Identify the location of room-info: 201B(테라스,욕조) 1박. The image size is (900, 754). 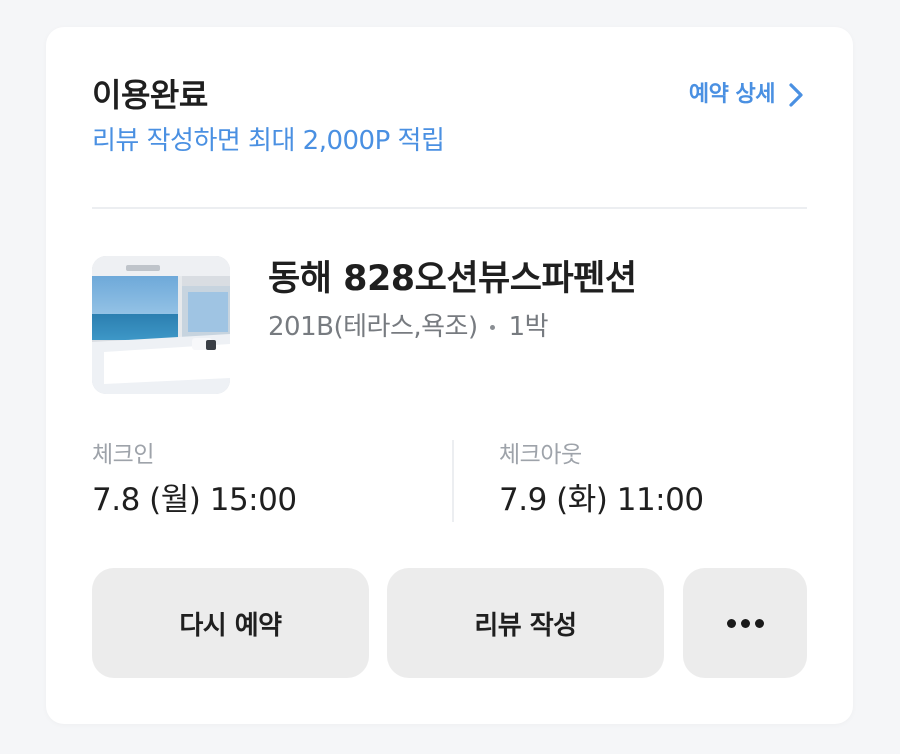
(408, 327).